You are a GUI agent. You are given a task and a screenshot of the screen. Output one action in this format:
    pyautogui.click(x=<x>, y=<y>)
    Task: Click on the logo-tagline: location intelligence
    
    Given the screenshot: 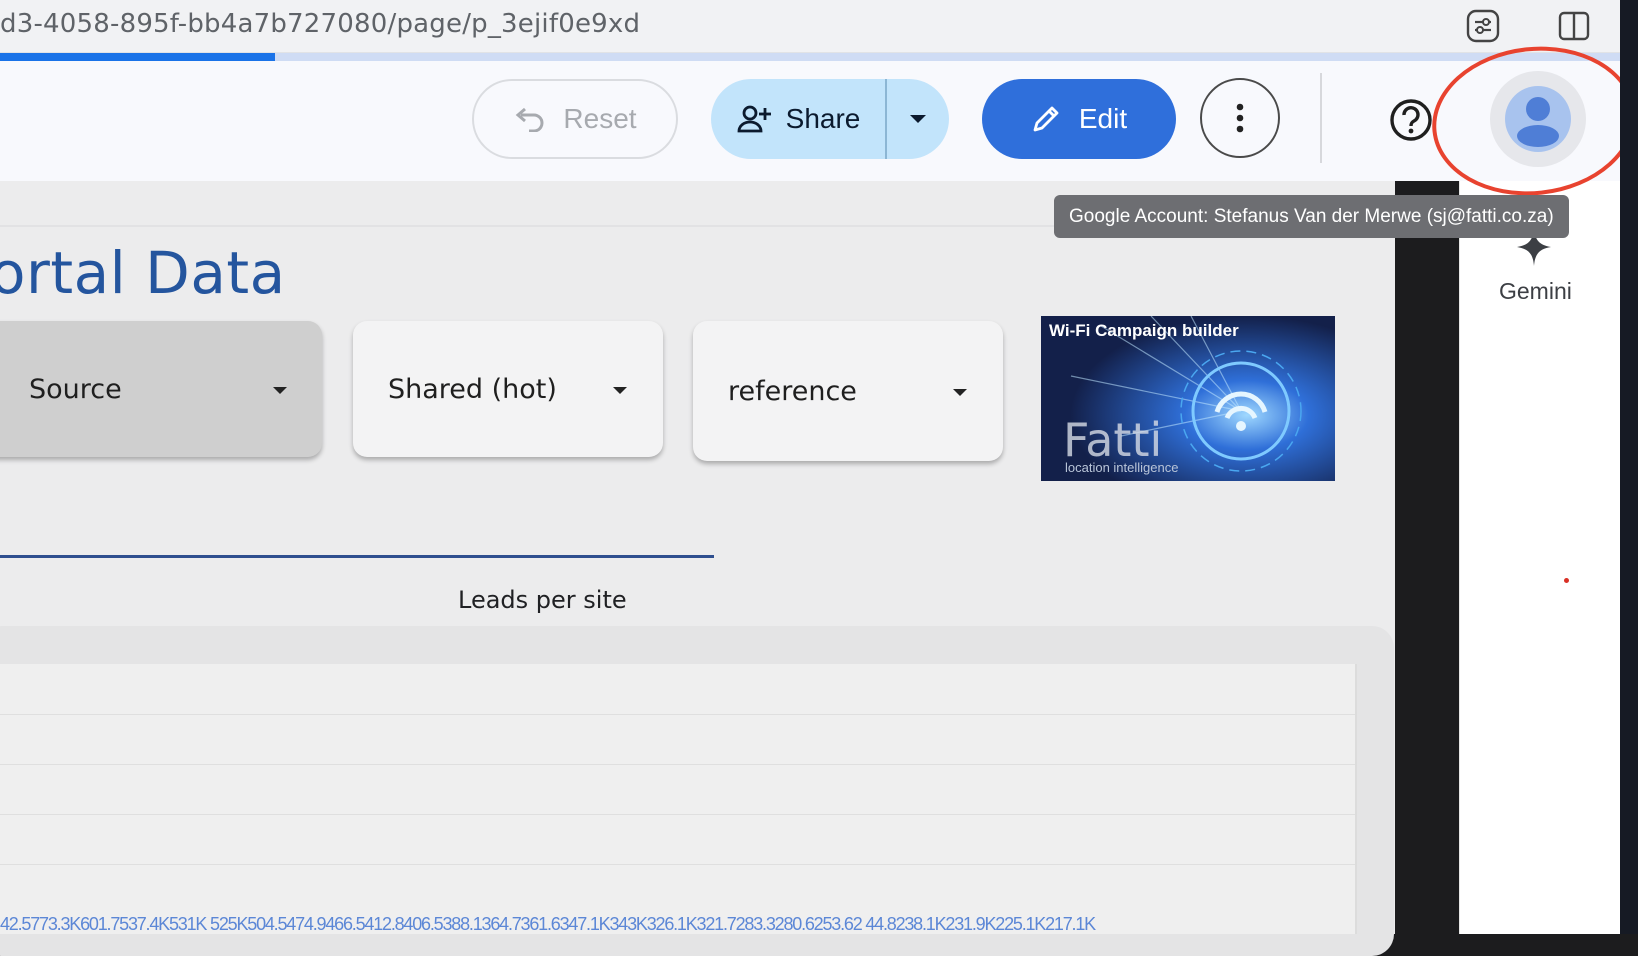 What is the action you would take?
    pyautogui.click(x=1121, y=467)
    